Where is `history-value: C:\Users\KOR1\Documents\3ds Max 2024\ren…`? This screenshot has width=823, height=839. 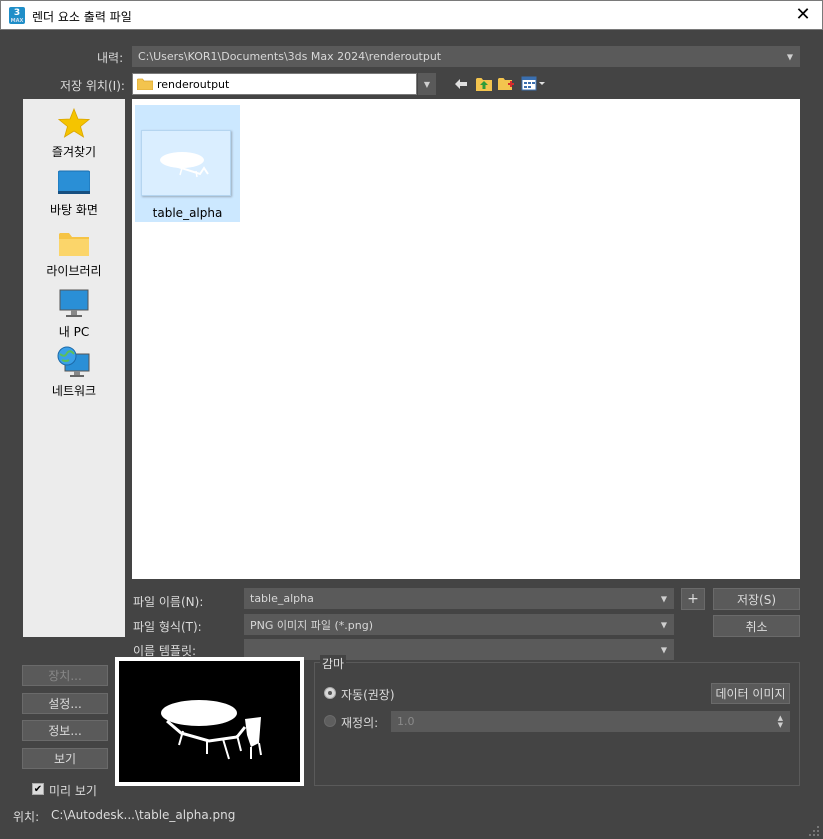
history-value: C:\Users\KOR1\Documents\3ds Max 2024\ren… is located at coordinates (290, 56).